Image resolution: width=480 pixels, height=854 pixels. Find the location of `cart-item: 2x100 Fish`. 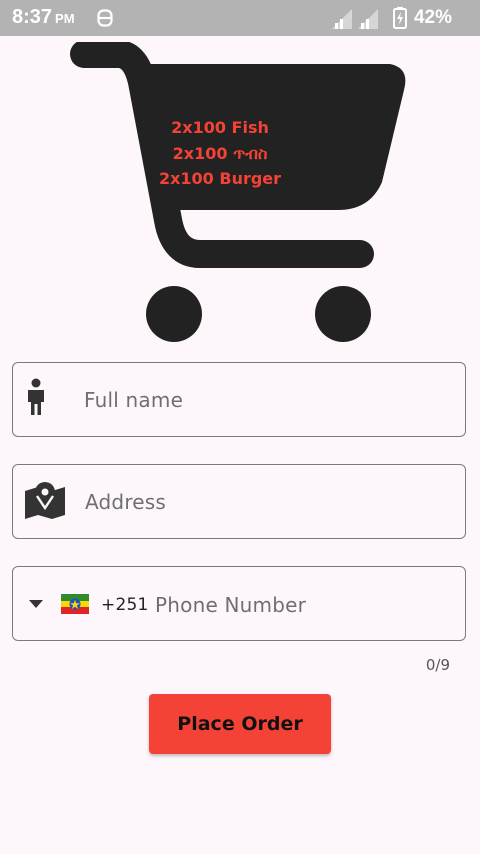

cart-item: 2x100 Fish is located at coordinates (220, 127).